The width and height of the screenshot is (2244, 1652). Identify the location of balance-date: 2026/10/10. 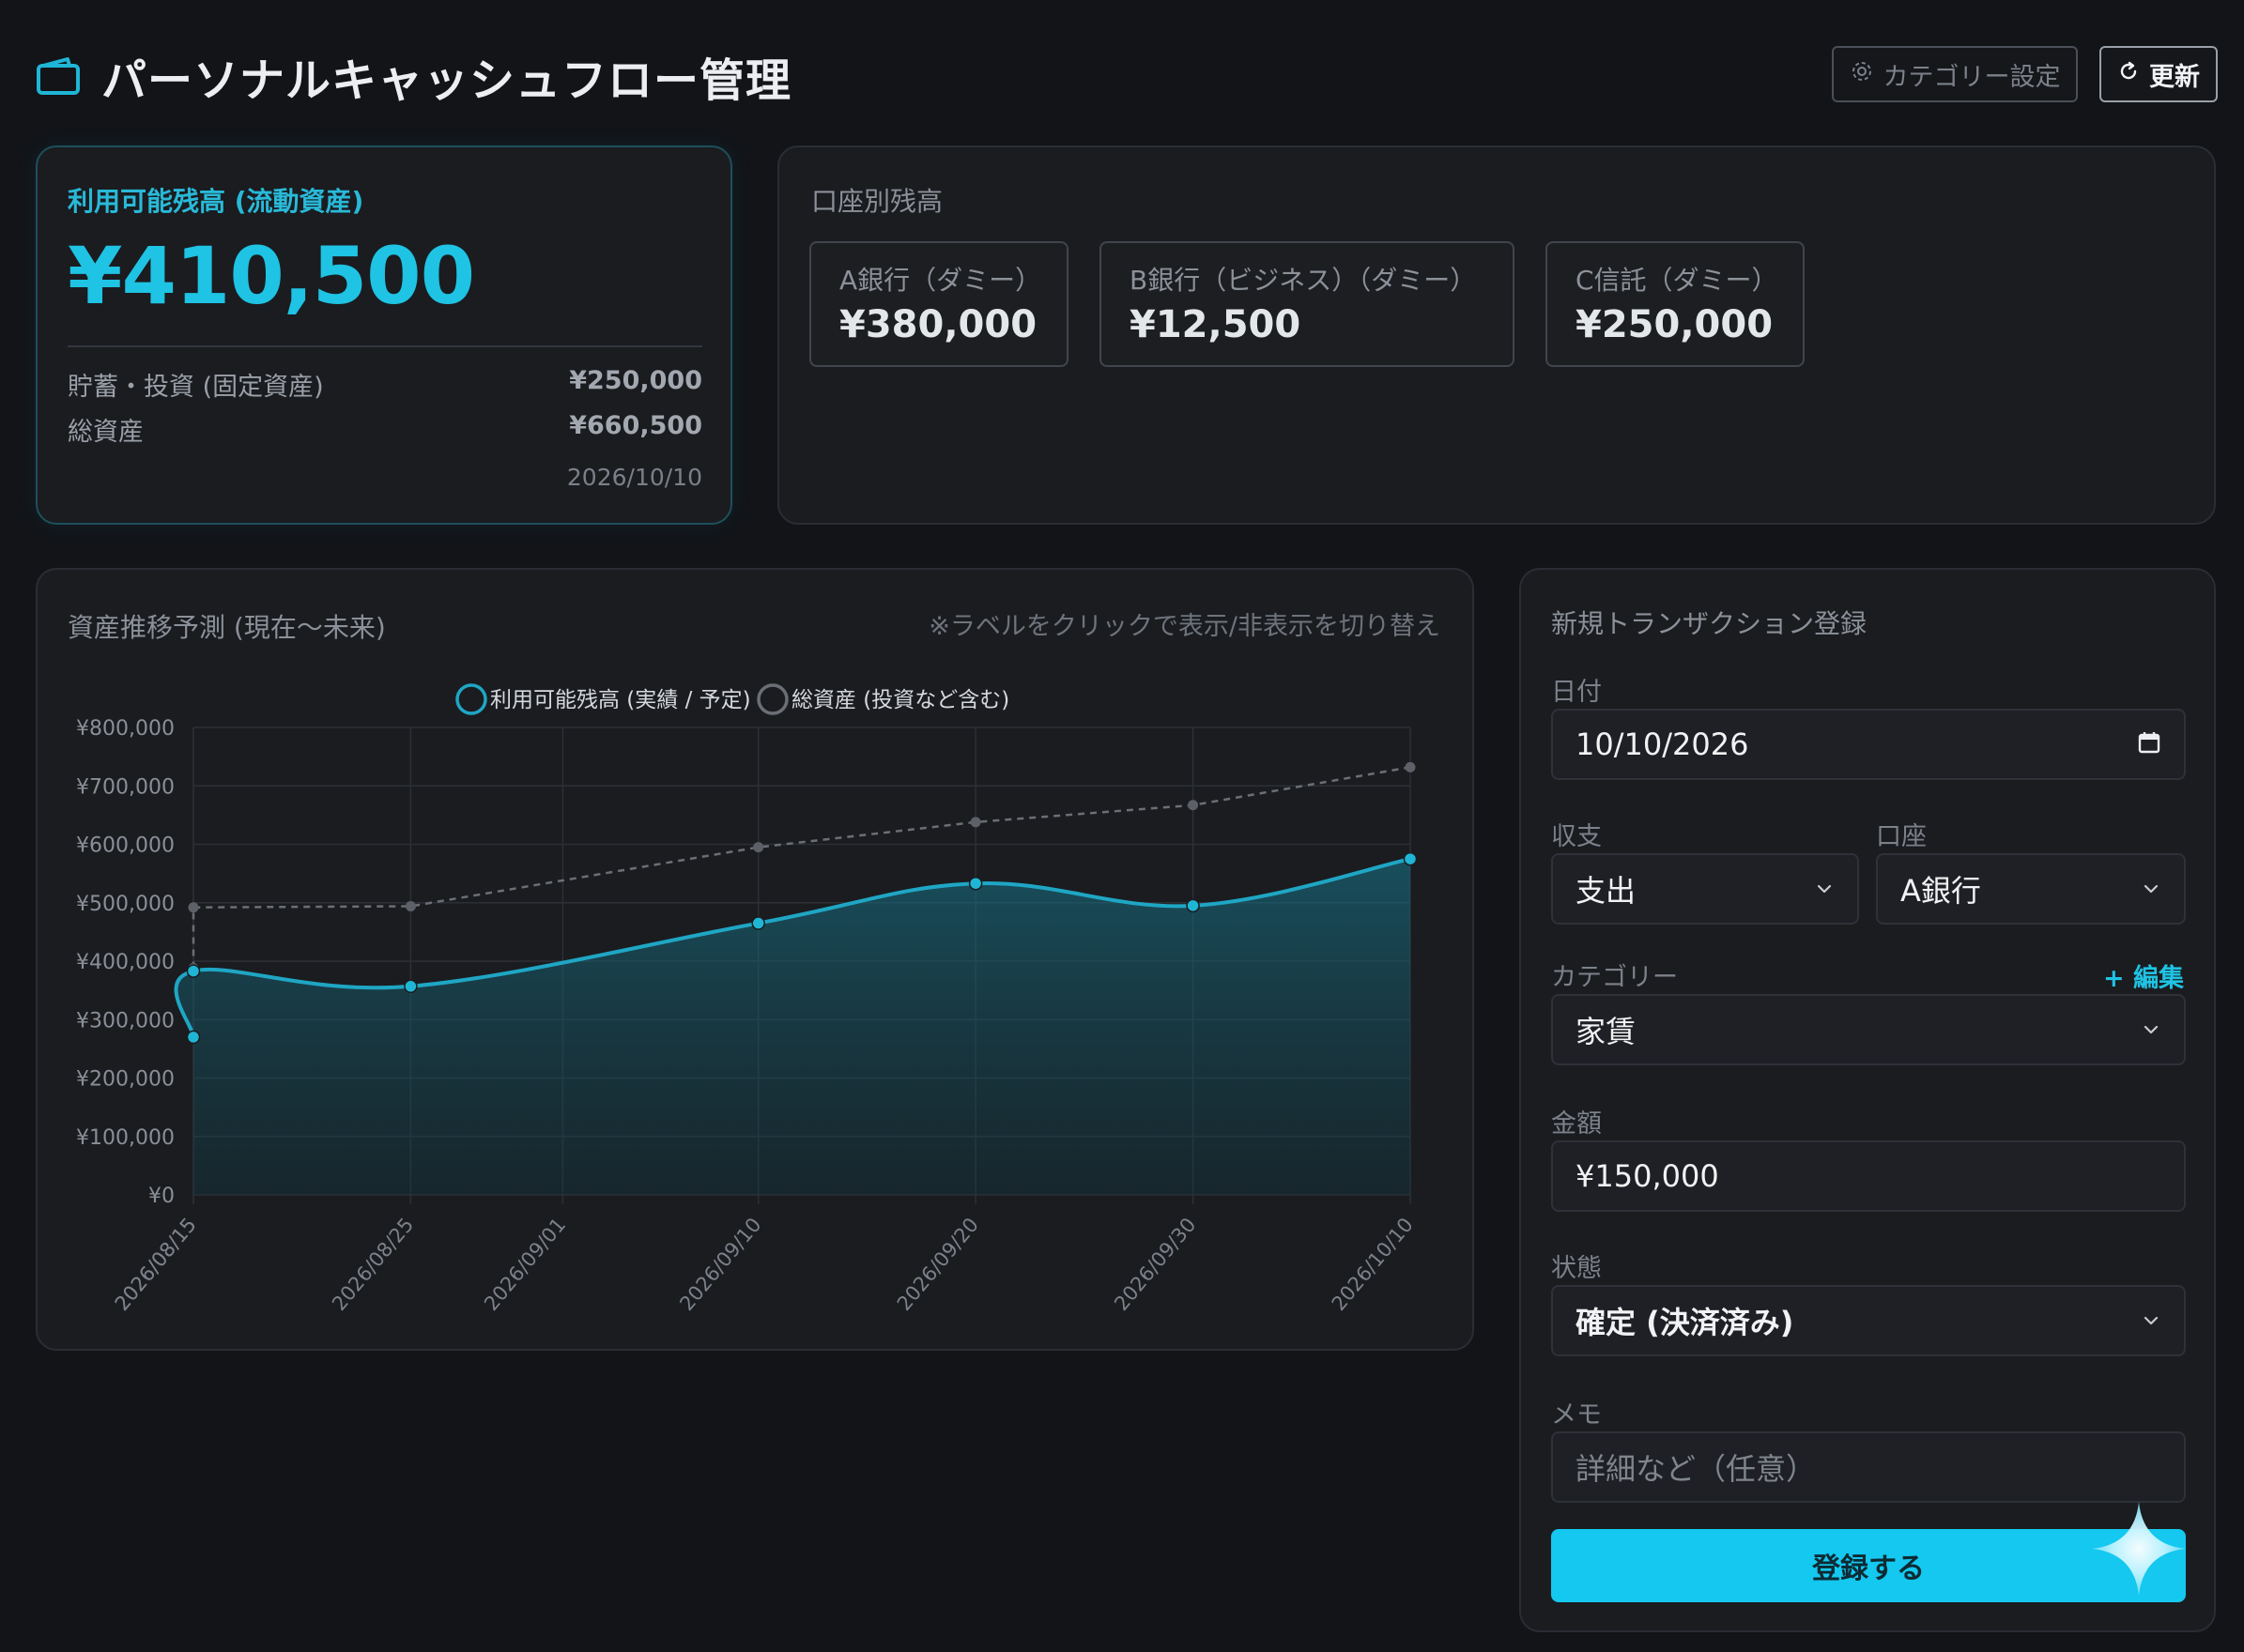
(634, 477).